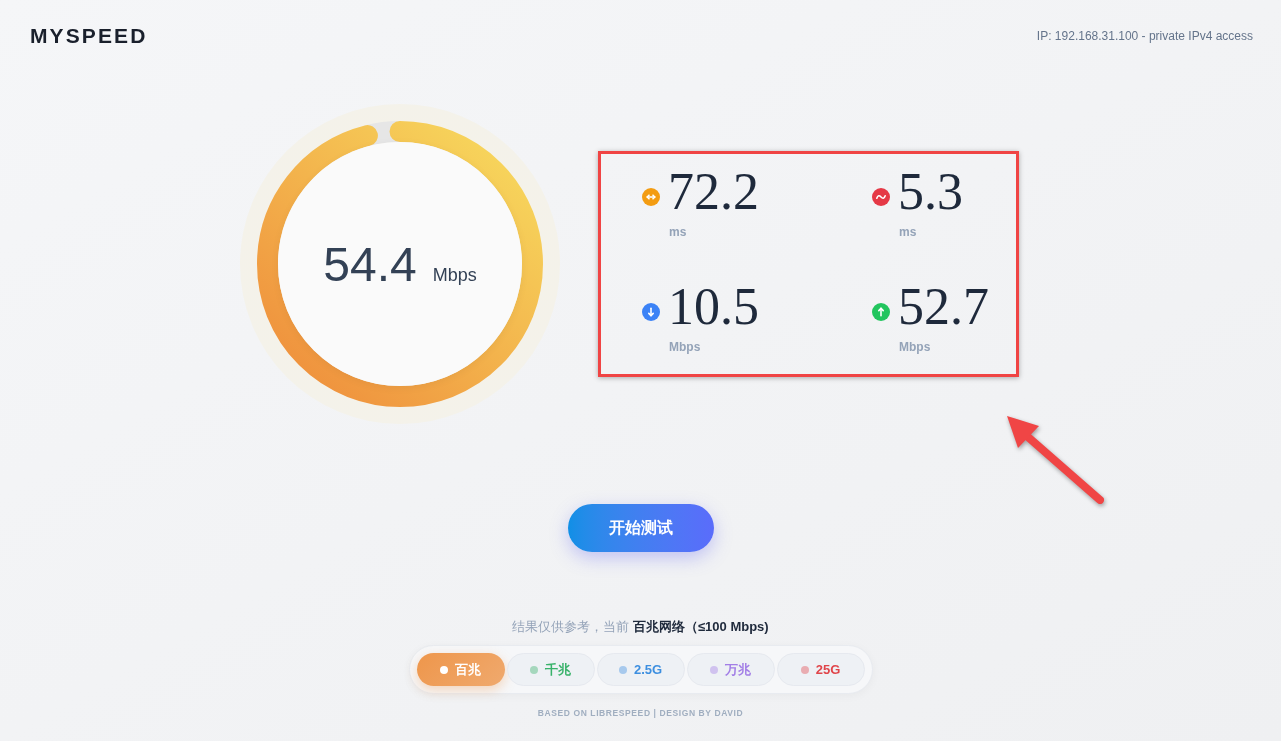  Describe the element at coordinates (550, 669) in the screenshot. I see `tier-tab: 千兆` at that location.